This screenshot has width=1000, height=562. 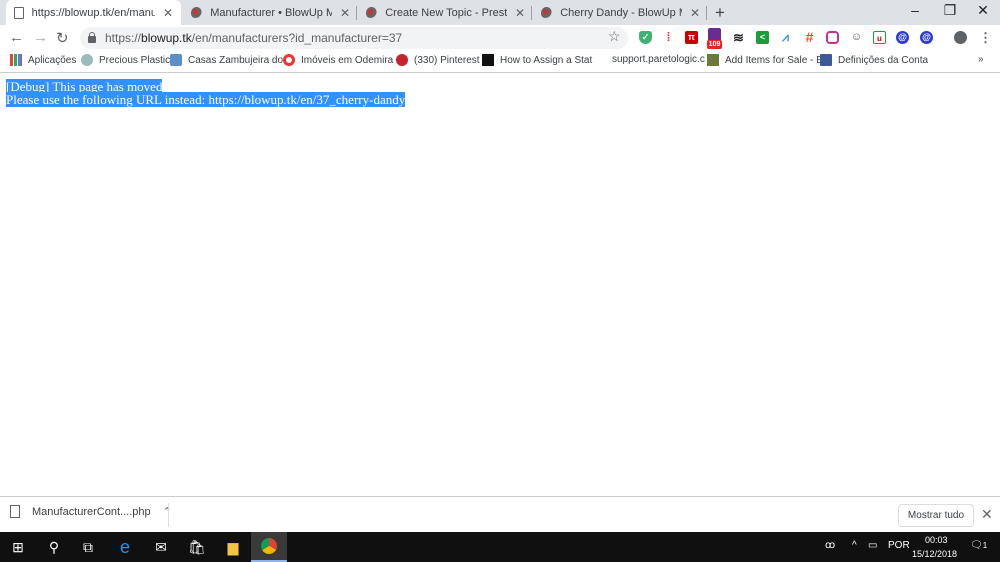 What do you see at coordinates (226, 60) in the screenshot?
I see `bookmark-casas: Casas Zambujeira do` at bounding box center [226, 60].